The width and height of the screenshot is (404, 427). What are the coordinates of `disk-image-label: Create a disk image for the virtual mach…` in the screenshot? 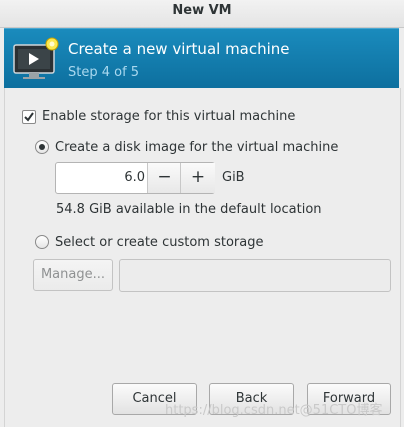 It's located at (196, 148).